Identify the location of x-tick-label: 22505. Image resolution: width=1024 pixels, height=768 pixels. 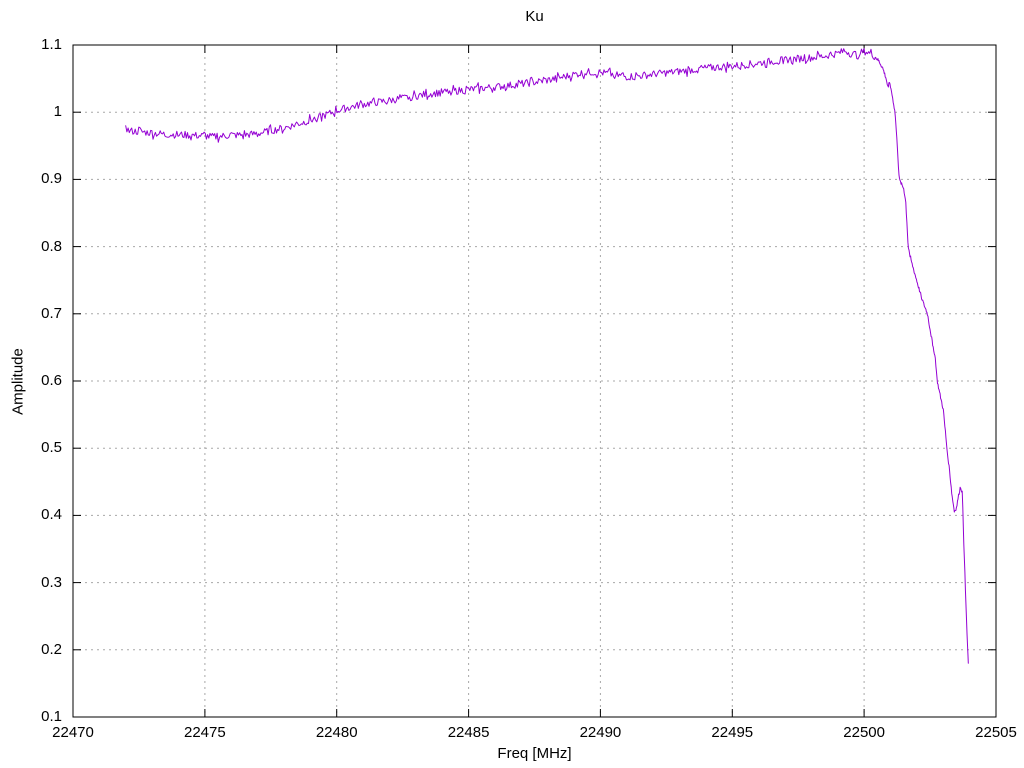
(996, 732).